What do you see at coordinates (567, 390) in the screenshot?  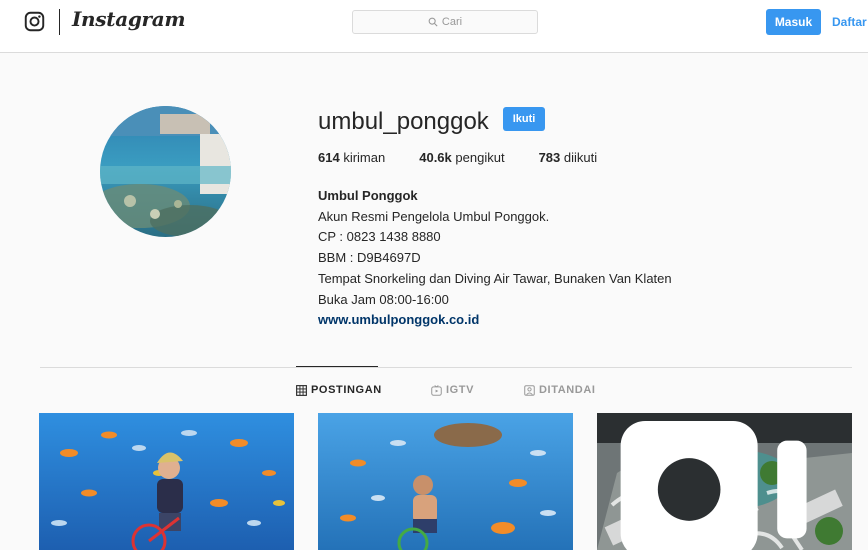 I see `tab-tagged-label: DITANDAI` at bounding box center [567, 390].